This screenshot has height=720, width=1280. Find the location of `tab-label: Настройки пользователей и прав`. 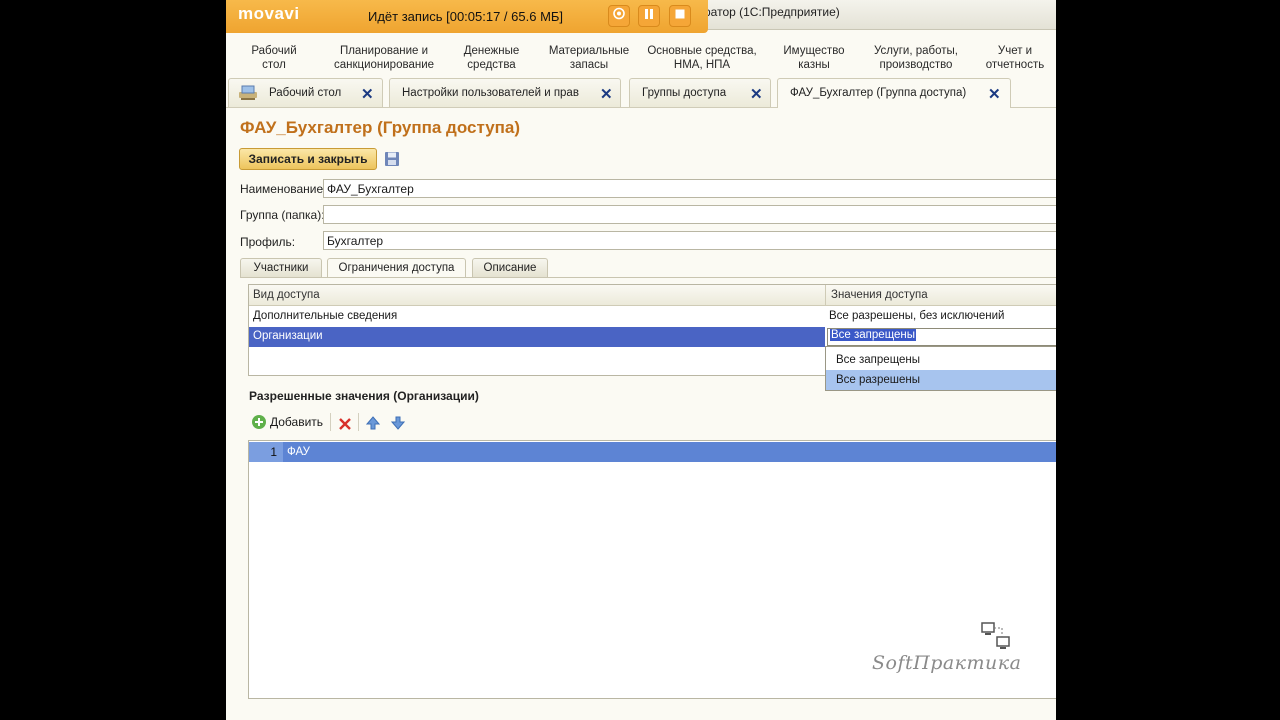

tab-label: Настройки пользователей и прав is located at coordinates (490, 93).